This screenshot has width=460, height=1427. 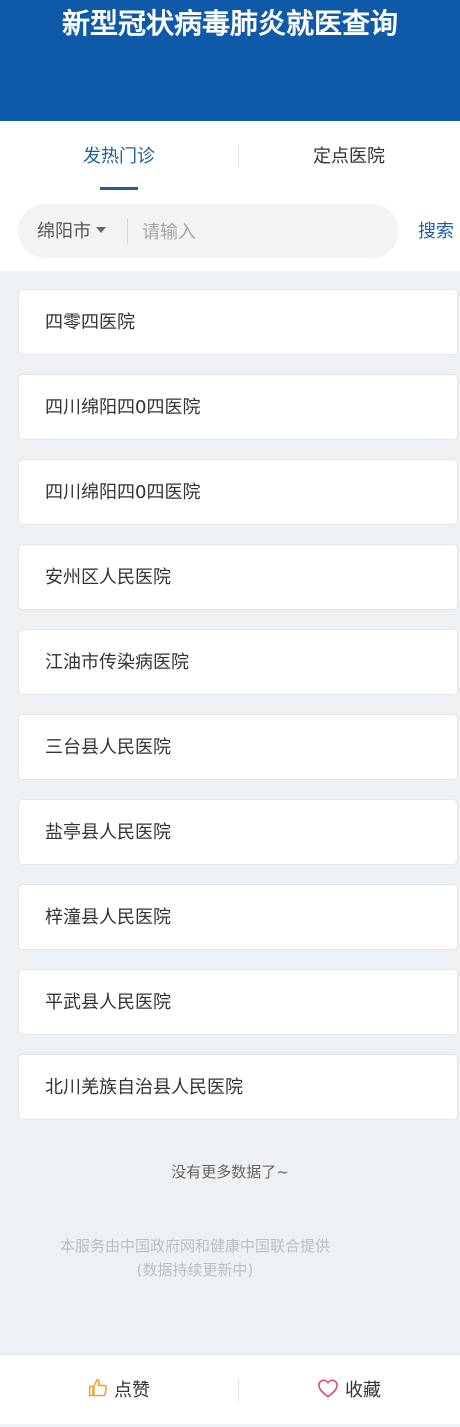 What do you see at coordinates (238, 577) in the screenshot?
I see `list-item: 安州区人民医院` at bounding box center [238, 577].